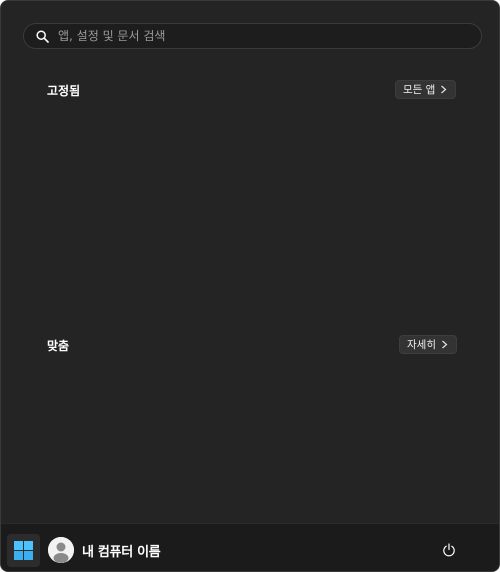 The width and height of the screenshot is (500, 572). I want to click on windows-logo-icon, so click(23, 550).